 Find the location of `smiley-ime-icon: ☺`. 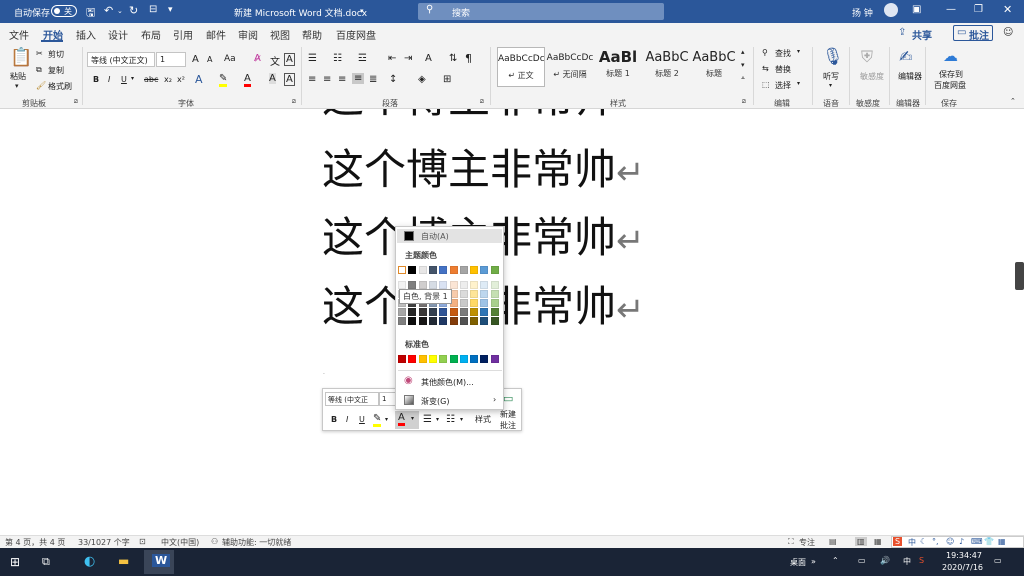

smiley-ime-icon: ☺ is located at coordinates (950, 541).